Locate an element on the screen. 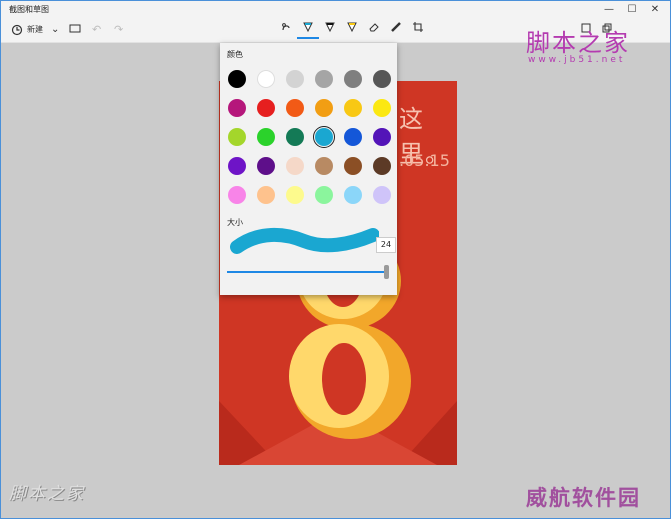 The height and width of the screenshot is (519, 671). new-dropdown-chevron-icon: ⌄ is located at coordinates (55, 30).